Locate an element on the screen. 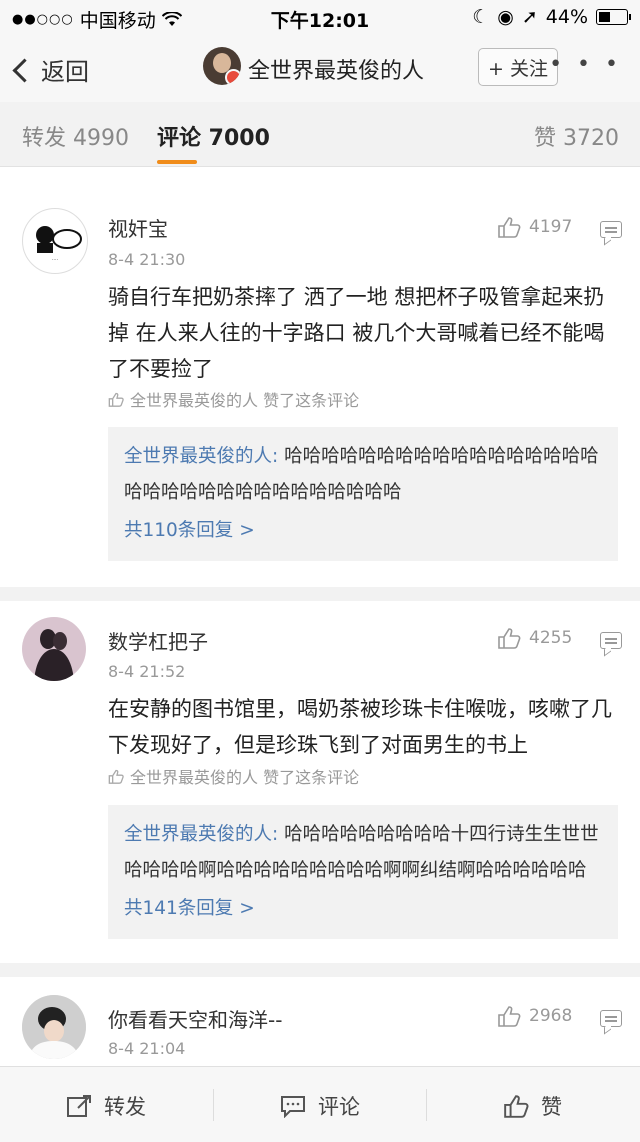 This screenshot has width=640, height=1142. active-tab-indicator is located at coordinates (177, 162).